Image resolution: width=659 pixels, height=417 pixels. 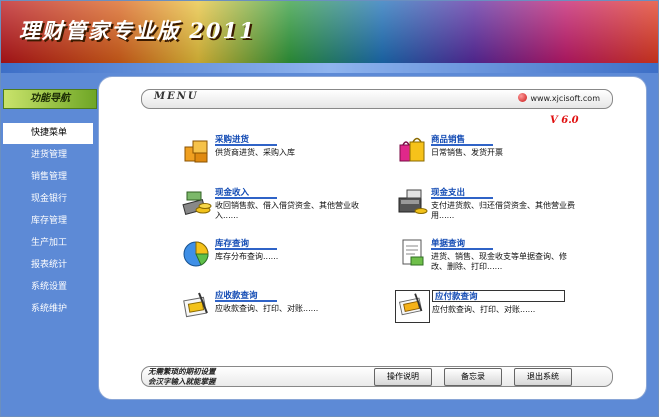 What do you see at coordinates (473, 377) in the screenshot?
I see `memo-button: 备忘录` at bounding box center [473, 377].